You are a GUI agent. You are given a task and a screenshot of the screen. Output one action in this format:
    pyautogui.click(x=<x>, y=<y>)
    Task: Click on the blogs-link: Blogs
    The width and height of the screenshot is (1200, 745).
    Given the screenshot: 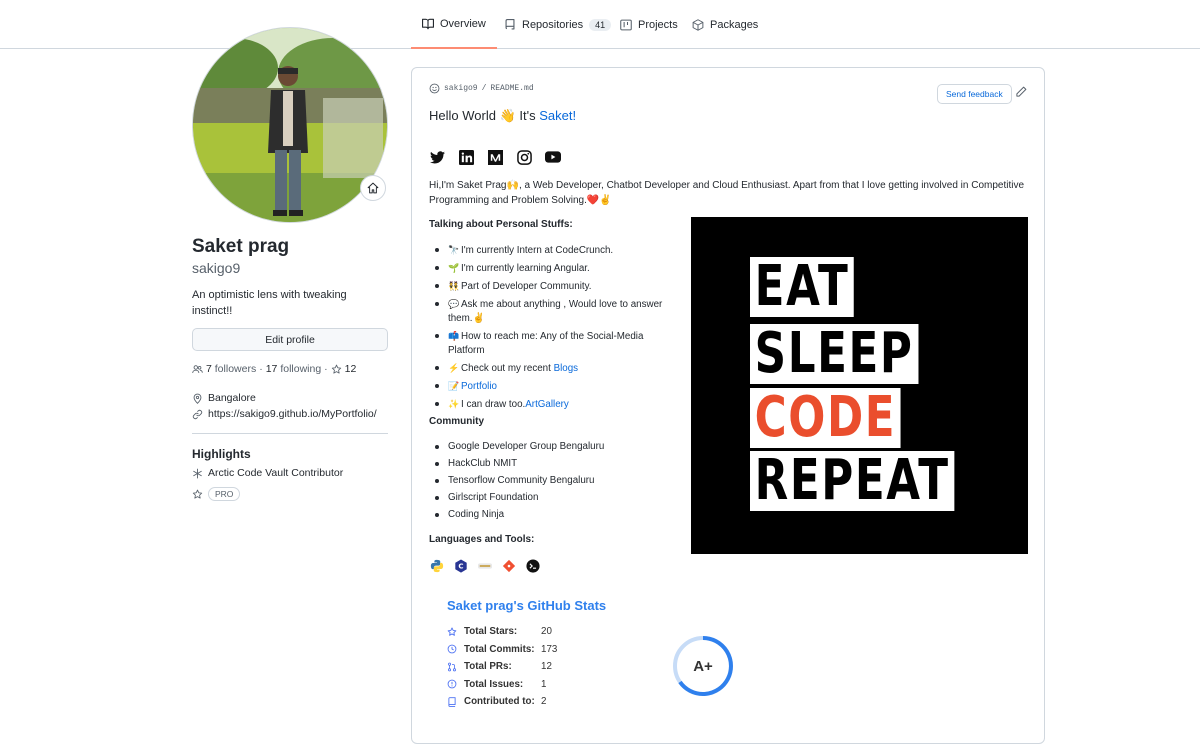 What is the action you would take?
    pyautogui.click(x=566, y=368)
    